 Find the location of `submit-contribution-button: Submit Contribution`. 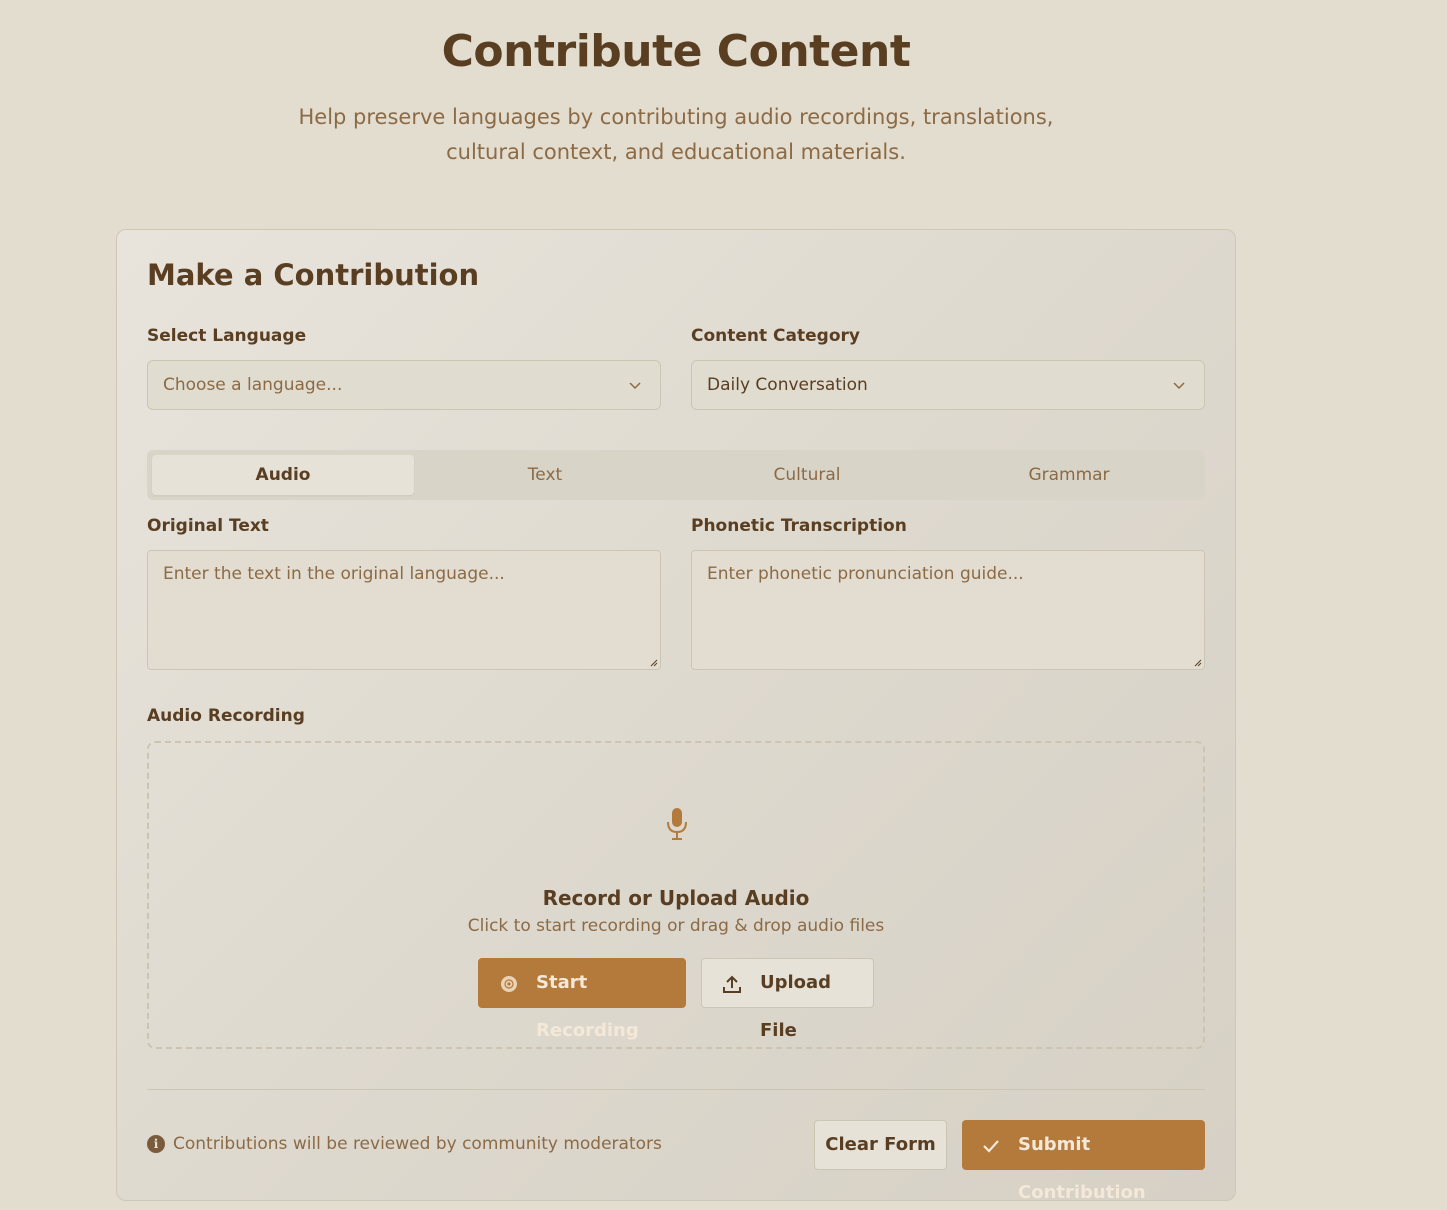

submit-contribution-button: Submit Contribution is located at coordinates (1083, 1161).